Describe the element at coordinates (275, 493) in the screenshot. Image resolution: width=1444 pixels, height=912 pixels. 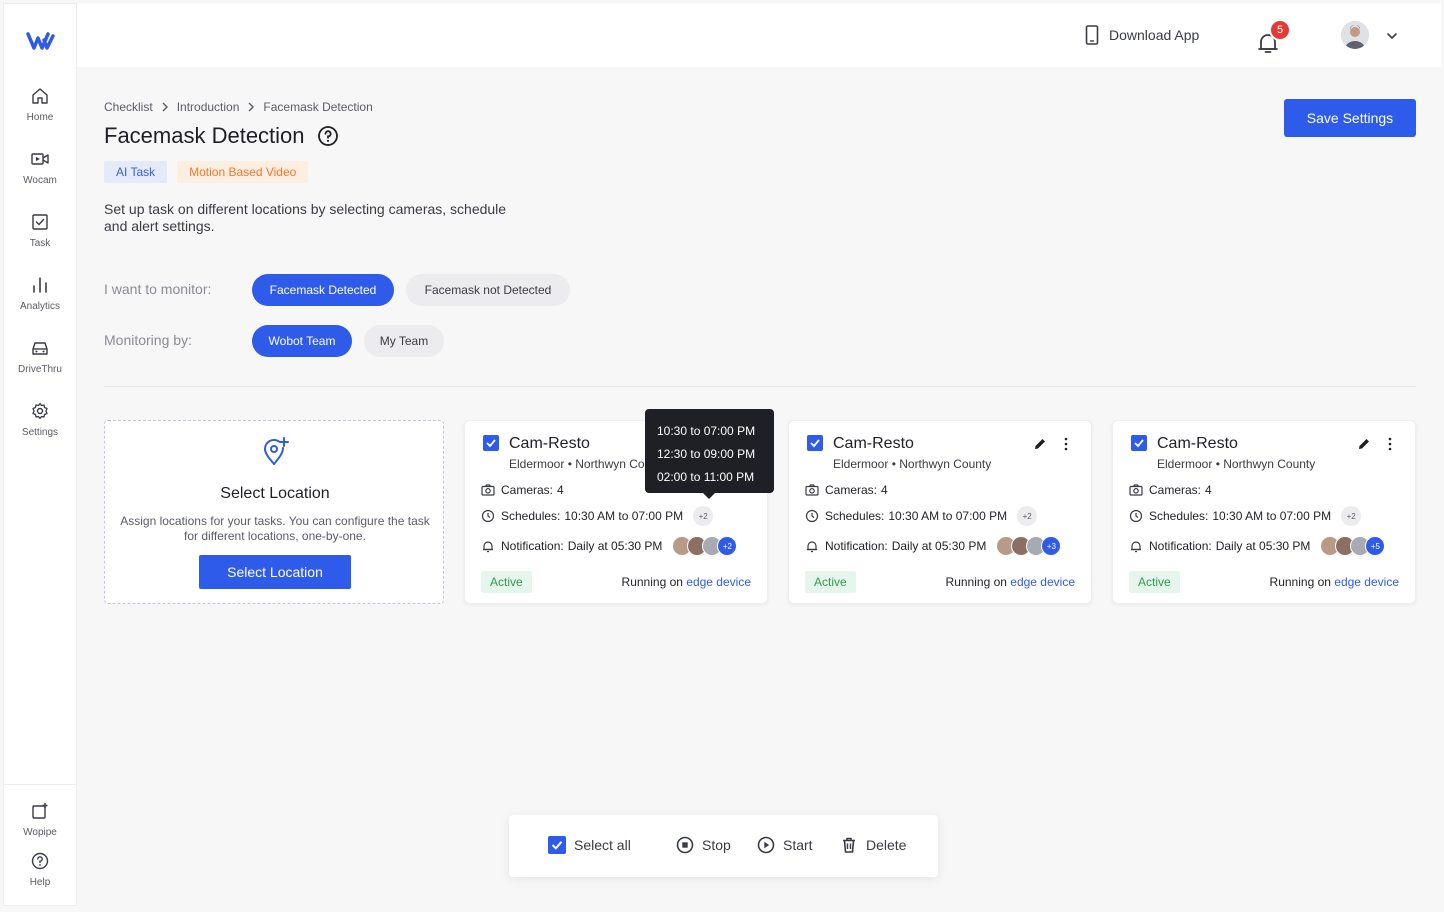
I see `select-location-title: Select Location` at that location.